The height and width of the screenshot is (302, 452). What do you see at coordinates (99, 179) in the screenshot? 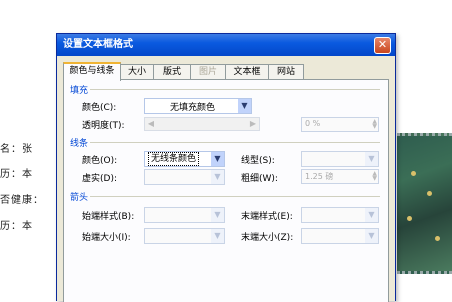
I see `dash-label: 虚实(D):` at bounding box center [99, 179].